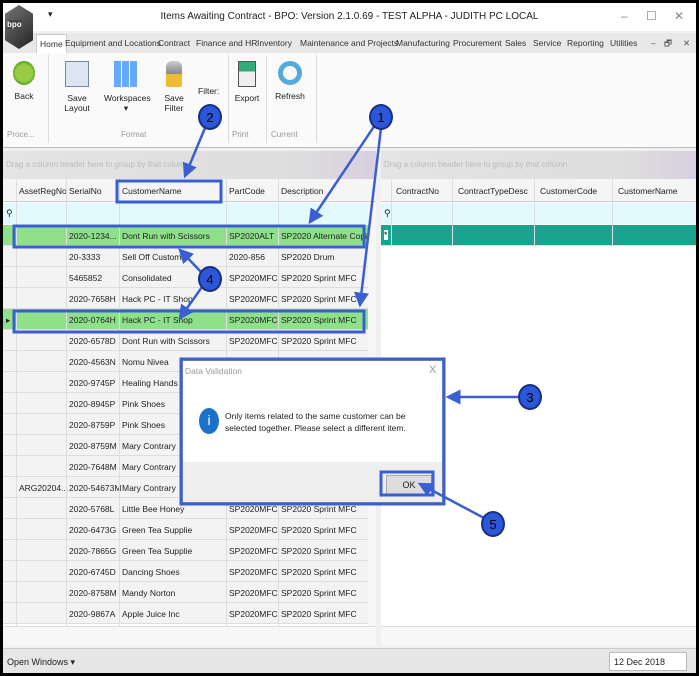 The width and height of the screenshot is (699, 676). I want to click on cell-partcode: 2020-856, so click(247, 257).